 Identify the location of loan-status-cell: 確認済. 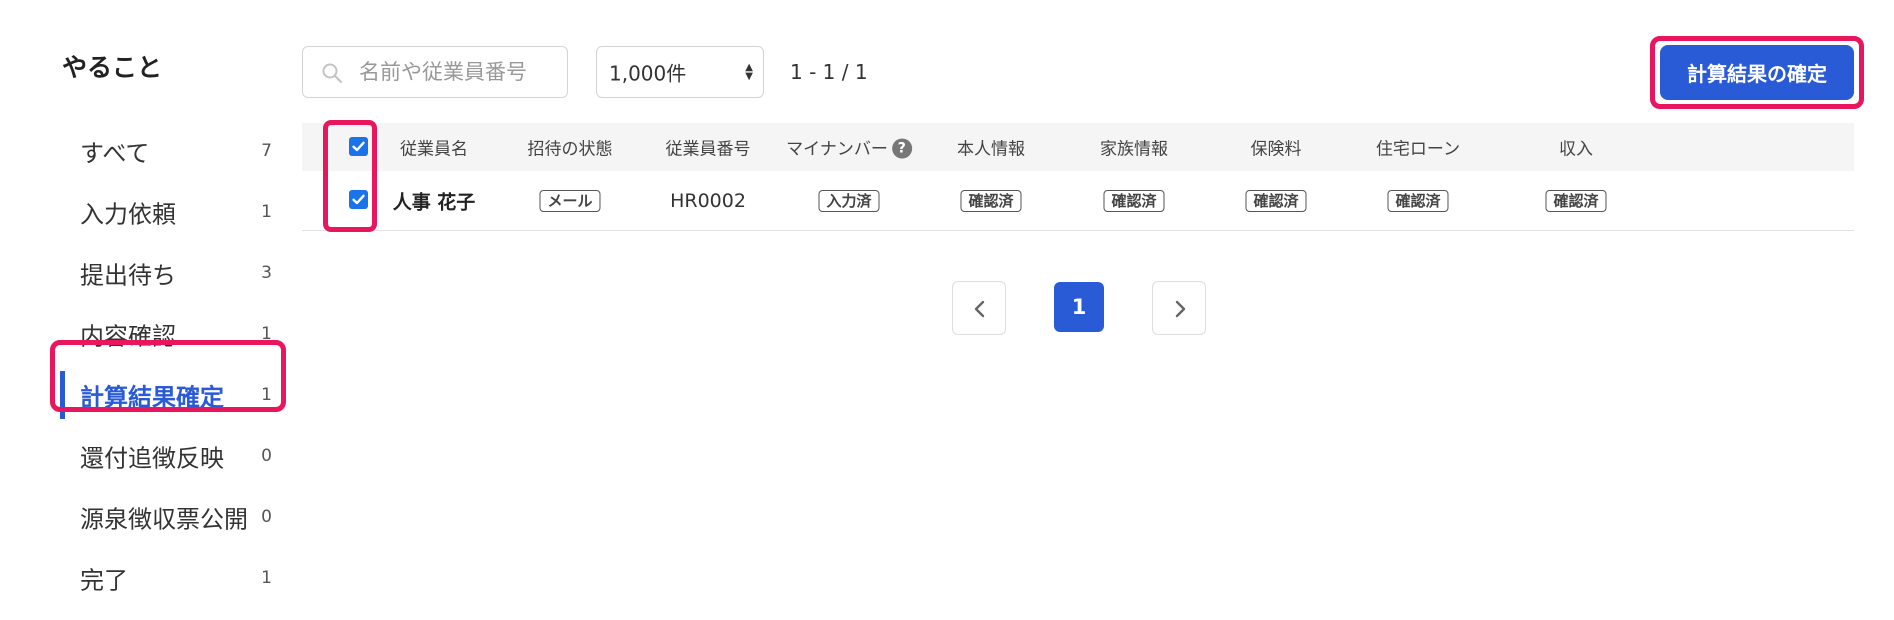
(1418, 200).